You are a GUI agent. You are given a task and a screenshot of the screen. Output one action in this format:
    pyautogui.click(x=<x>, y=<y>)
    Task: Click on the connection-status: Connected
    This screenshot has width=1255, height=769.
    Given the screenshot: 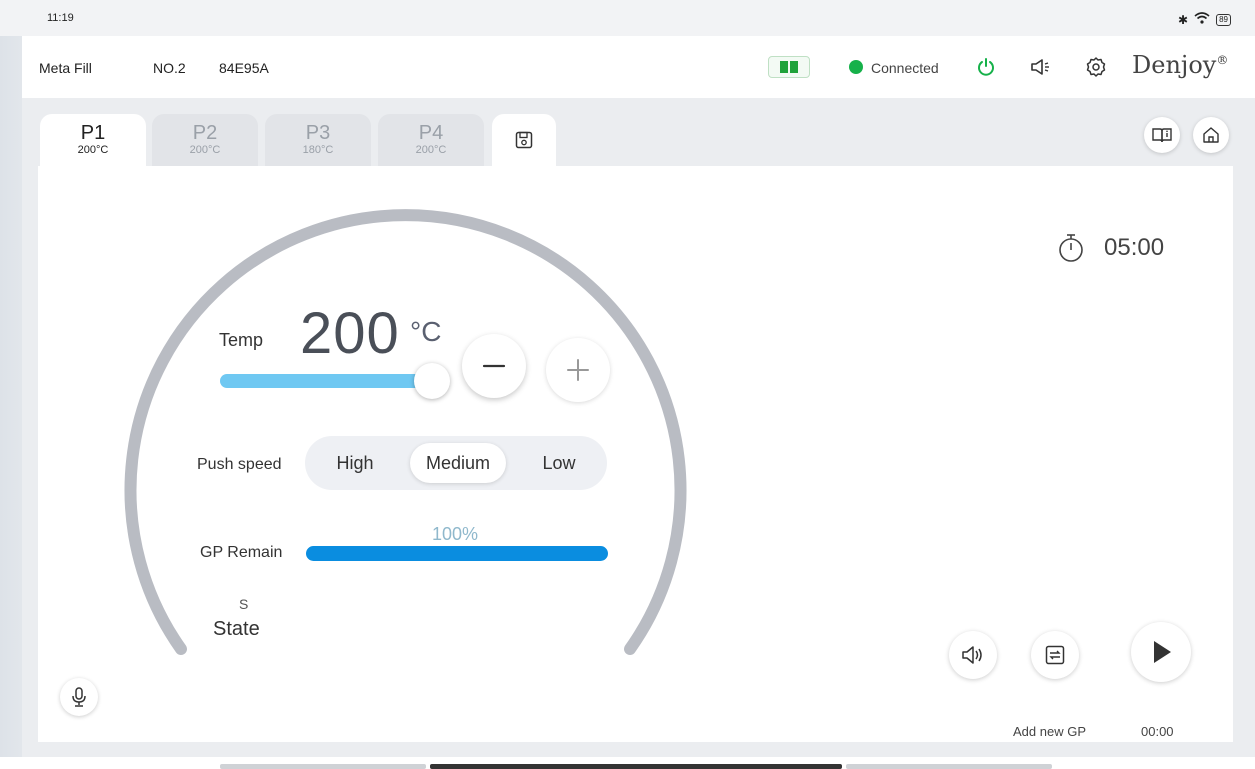 What is the action you would take?
    pyautogui.click(x=905, y=68)
    